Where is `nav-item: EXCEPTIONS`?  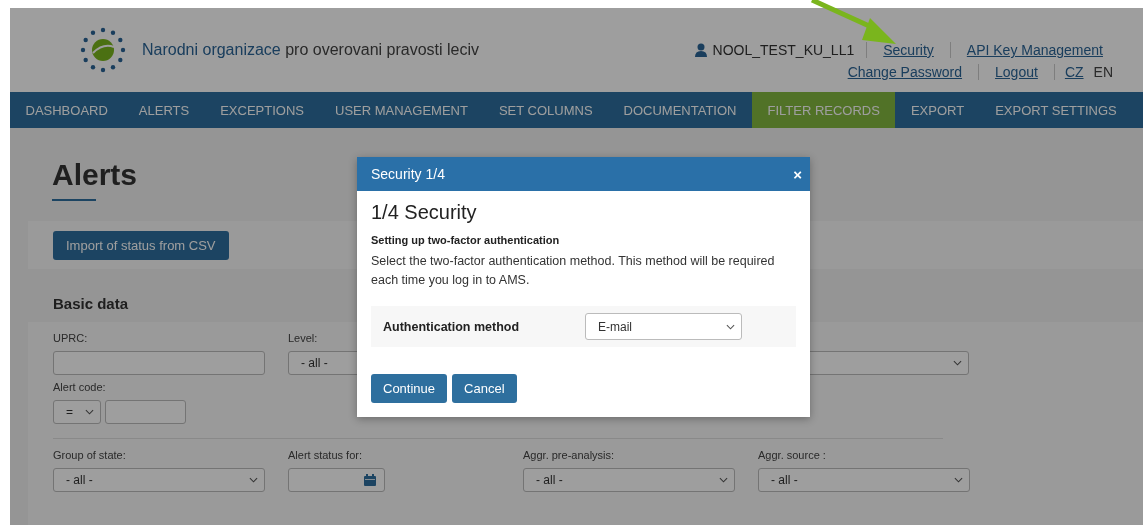 nav-item: EXCEPTIONS is located at coordinates (262, 110).